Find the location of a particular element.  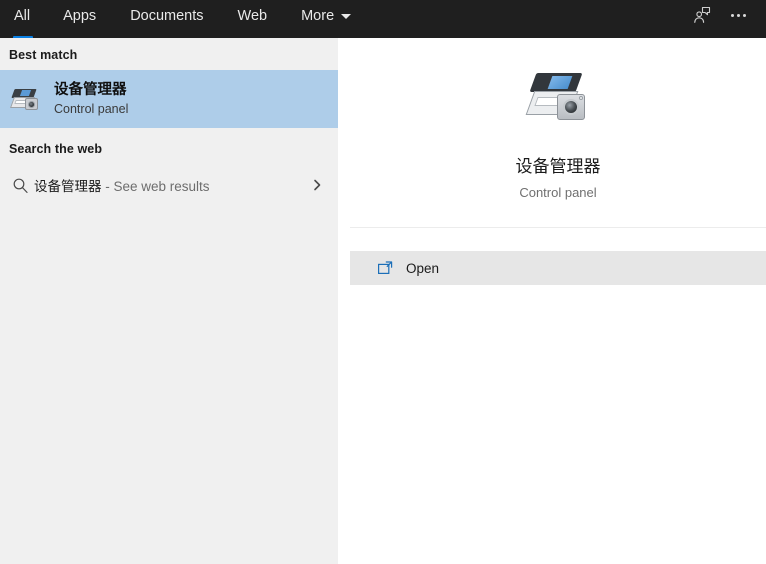

more-options-button is located at coordinates (738, 15).